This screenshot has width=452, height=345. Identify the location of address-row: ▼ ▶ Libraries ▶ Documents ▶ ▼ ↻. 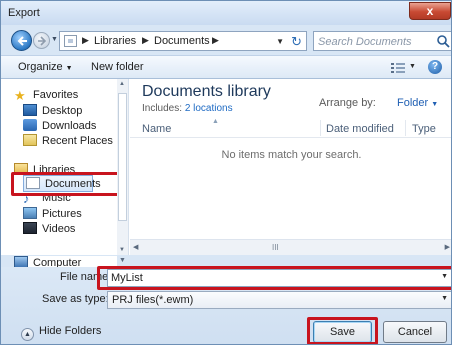
(226, 40).